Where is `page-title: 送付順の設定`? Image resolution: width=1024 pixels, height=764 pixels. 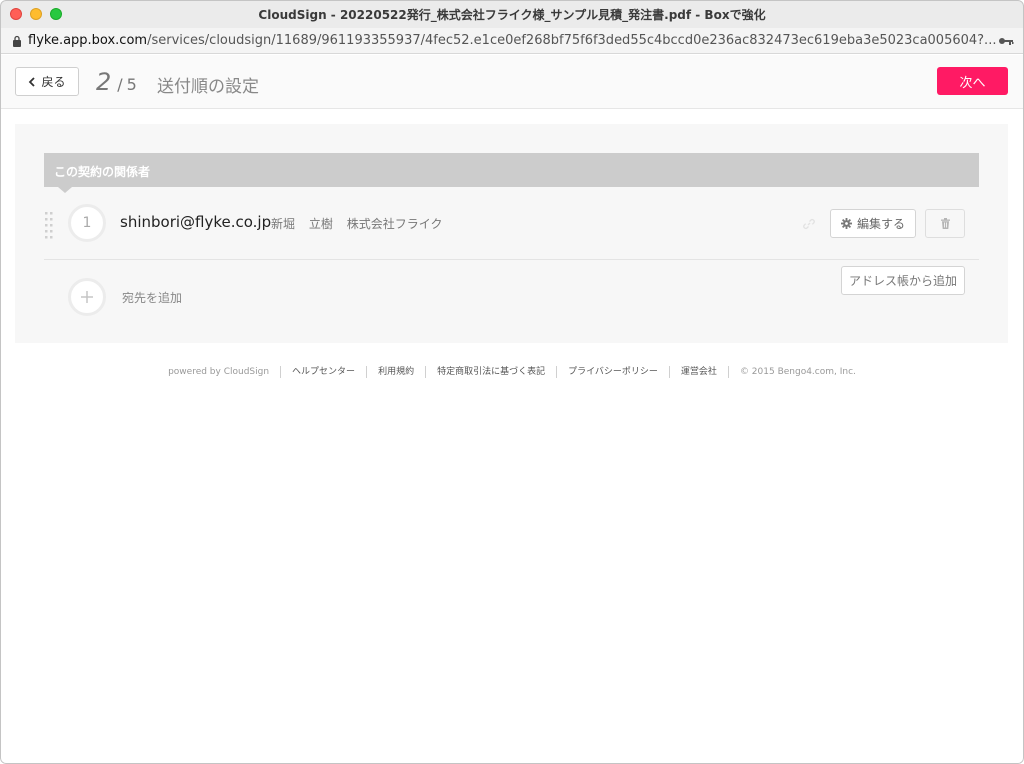
page-title: 送付順の設定 is located at coordinates (208, 87).